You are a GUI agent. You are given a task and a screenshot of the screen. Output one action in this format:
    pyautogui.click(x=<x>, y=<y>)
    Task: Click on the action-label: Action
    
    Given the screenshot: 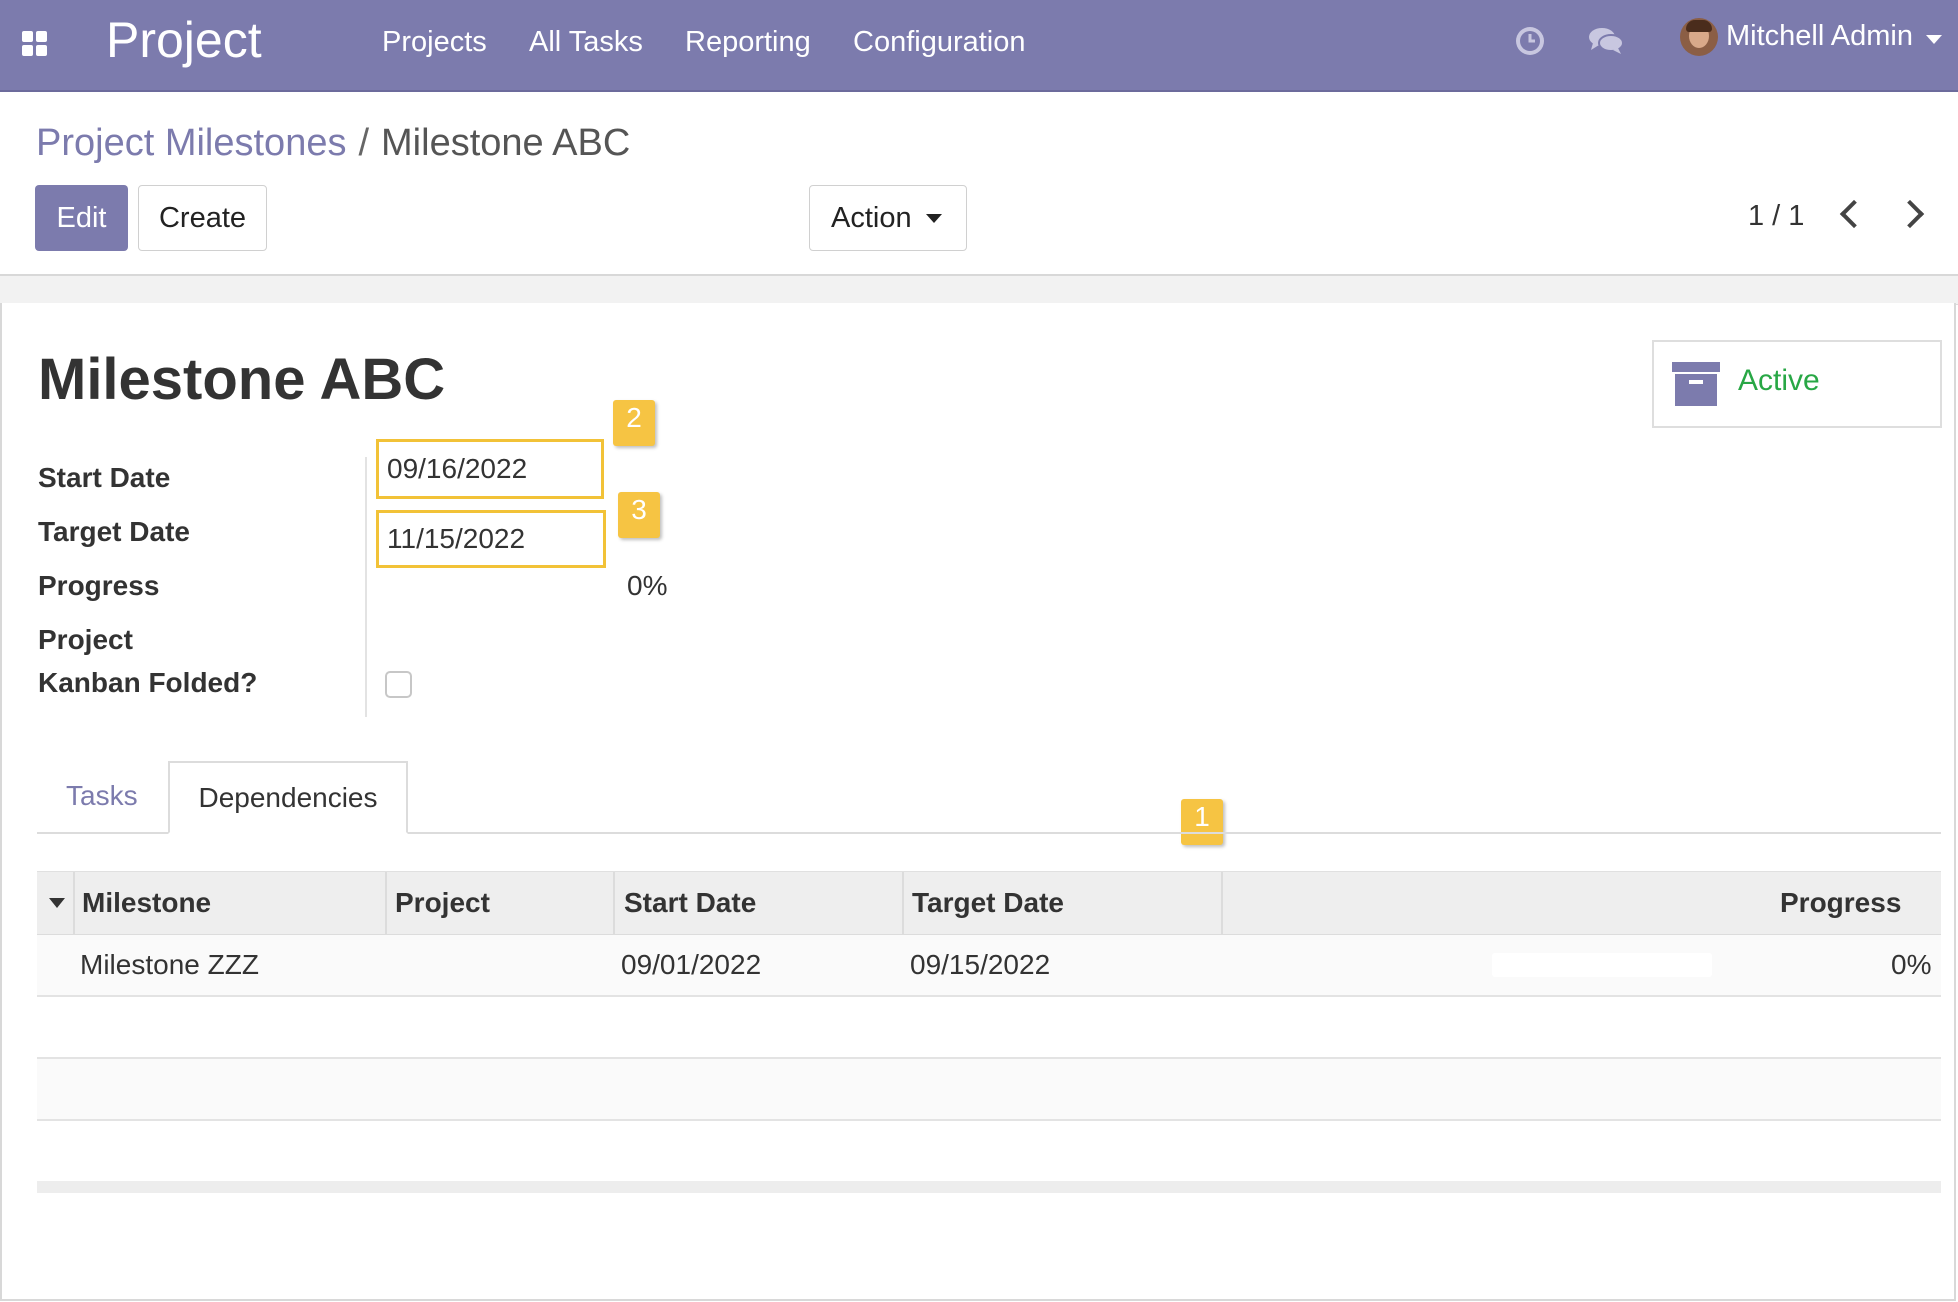 What is the action you would take?
    pyautogui.click(x=871, y=217)
    